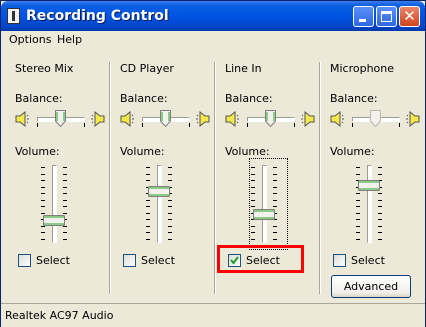 The image size is (426, 327). I want to click on menu-bar: Options Help, so click(213, 40).